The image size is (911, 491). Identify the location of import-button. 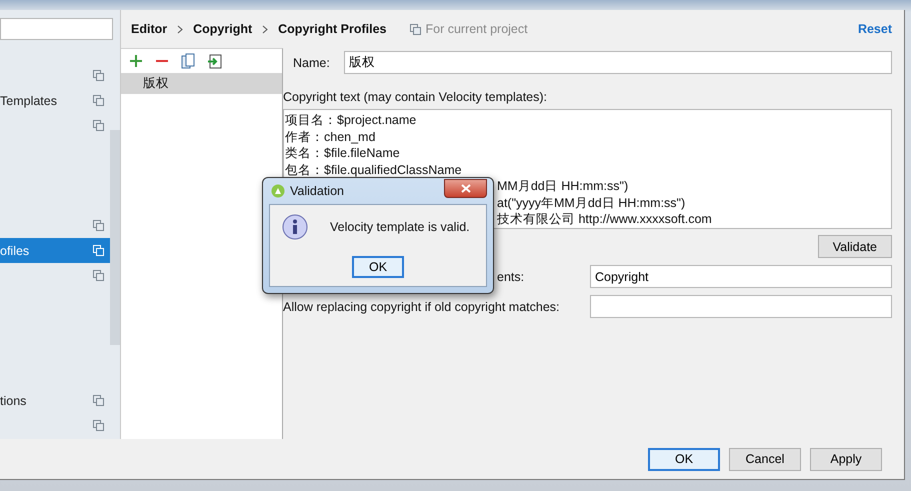
(214, 61).